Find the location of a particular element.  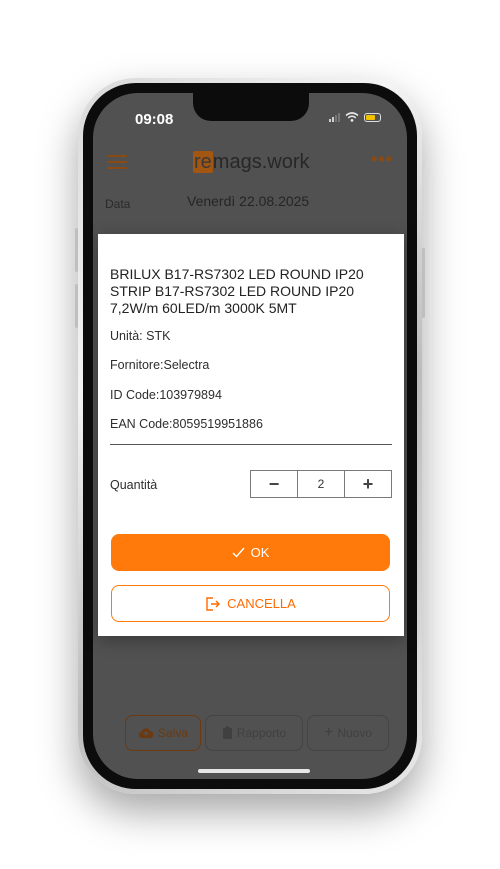

ok-button: OK is located at coordinates (250, 552).